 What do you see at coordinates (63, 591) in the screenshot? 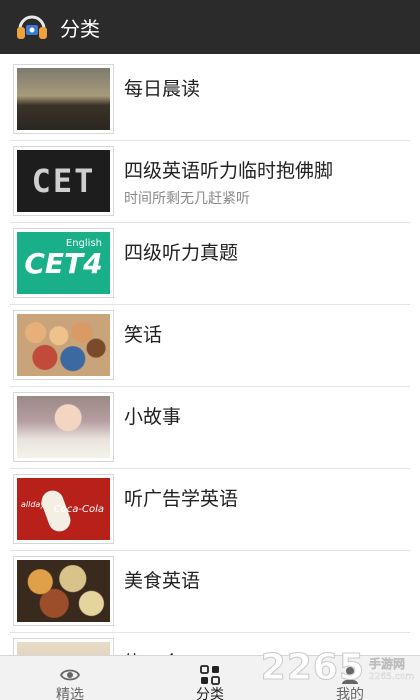
I see `food-thumb` at bounding box center [63, 591].